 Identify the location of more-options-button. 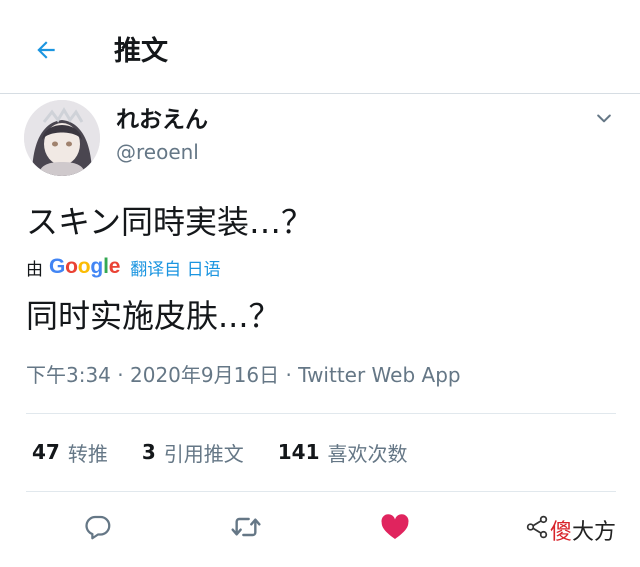
(604, 120).